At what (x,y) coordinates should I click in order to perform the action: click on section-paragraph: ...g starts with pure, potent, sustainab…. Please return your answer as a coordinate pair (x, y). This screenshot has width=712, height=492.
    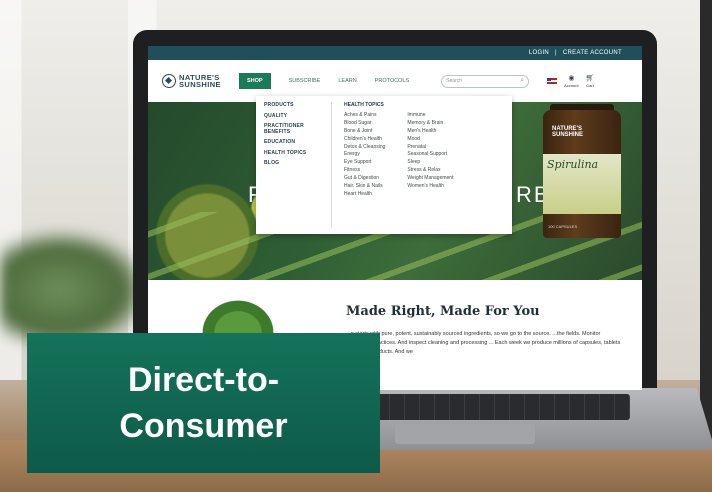
    Looking at the image, I should click on (483, 343).